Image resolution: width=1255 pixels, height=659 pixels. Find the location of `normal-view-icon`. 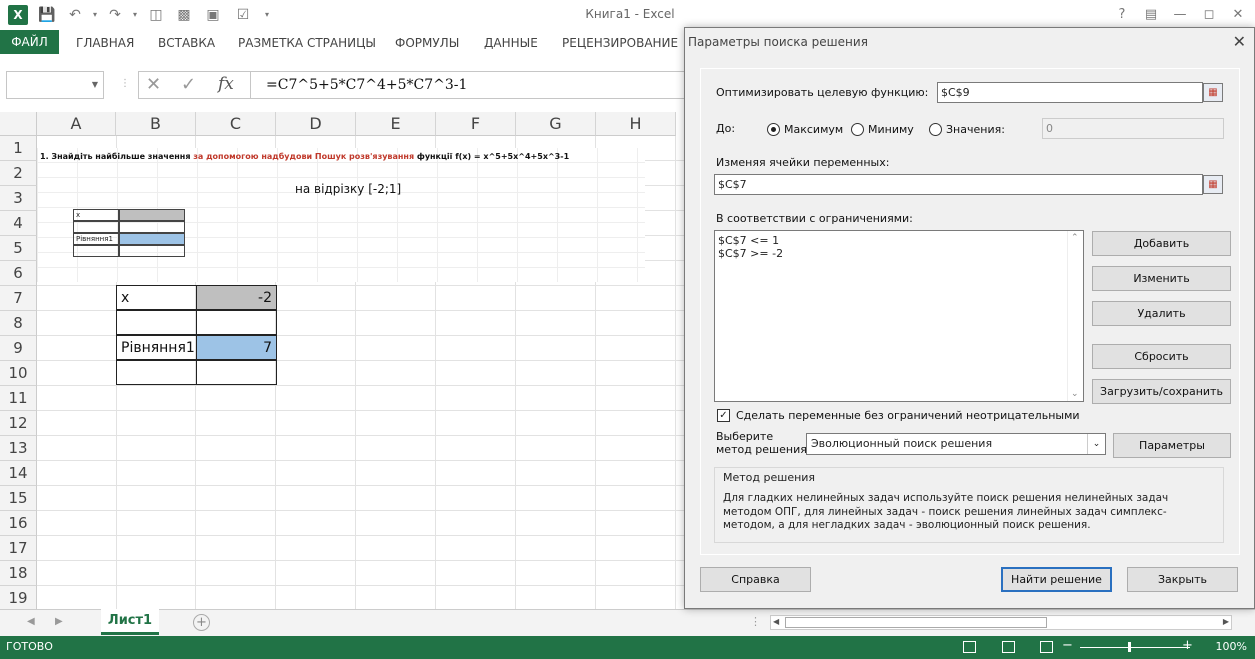

normal-view-icon is located at coordinates (969, 647).